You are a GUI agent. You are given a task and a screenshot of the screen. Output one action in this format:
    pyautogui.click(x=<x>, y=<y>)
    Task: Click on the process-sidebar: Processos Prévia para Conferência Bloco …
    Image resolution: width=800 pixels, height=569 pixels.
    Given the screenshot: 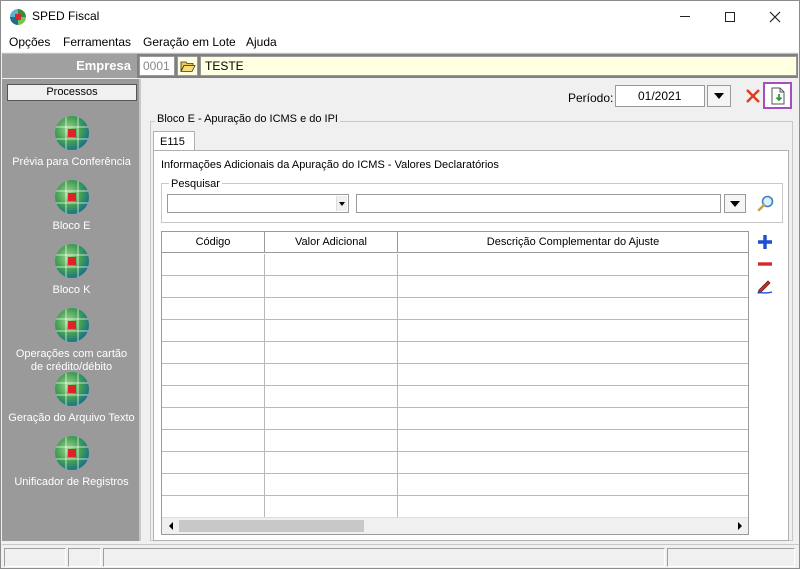 What is the action you would take?
    pyautogui.click(x=71, y=310)
    